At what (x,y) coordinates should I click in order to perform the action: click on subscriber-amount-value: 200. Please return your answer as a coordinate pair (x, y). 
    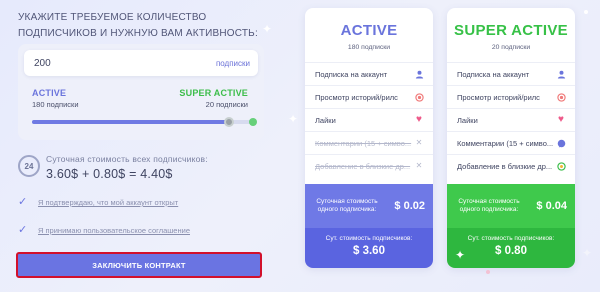
    Looking at the image, I should click on (42, 63).